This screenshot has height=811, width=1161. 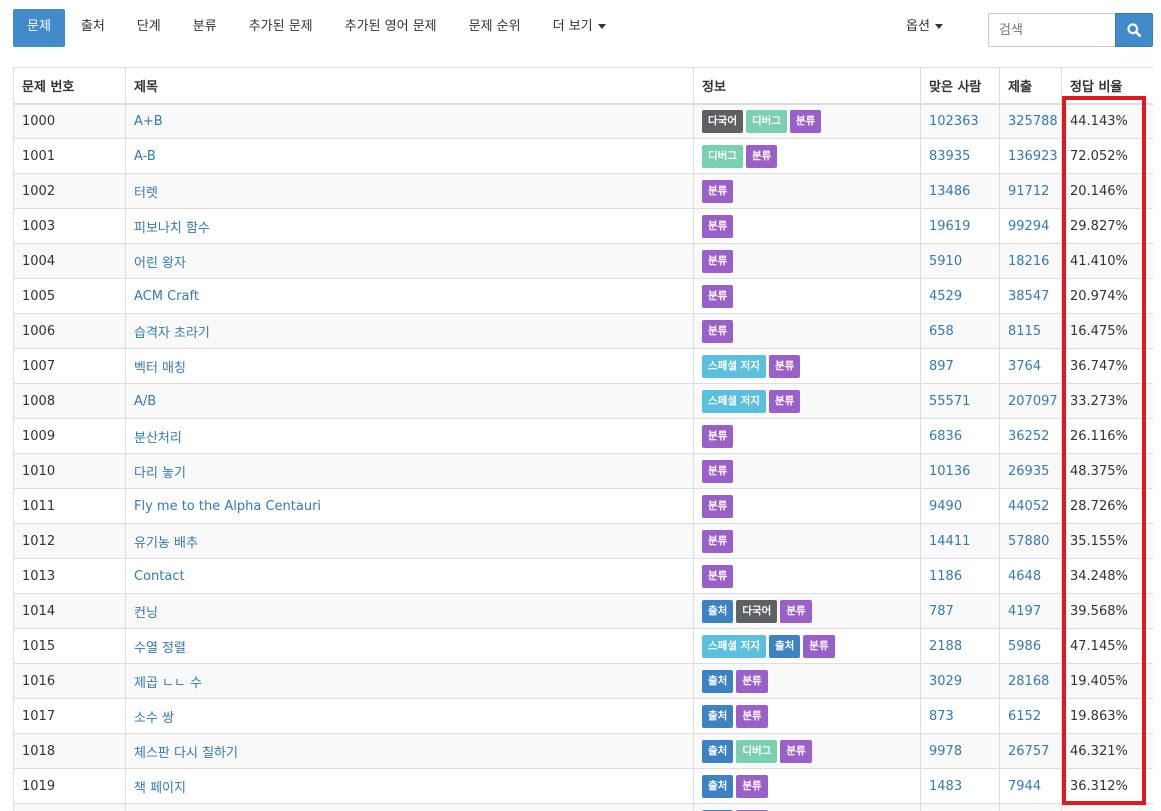 What do you see at coordinates (1024, 331) in the screenshot?
I see `submission-count-link: 8115` at bounding box center [1024, 331].